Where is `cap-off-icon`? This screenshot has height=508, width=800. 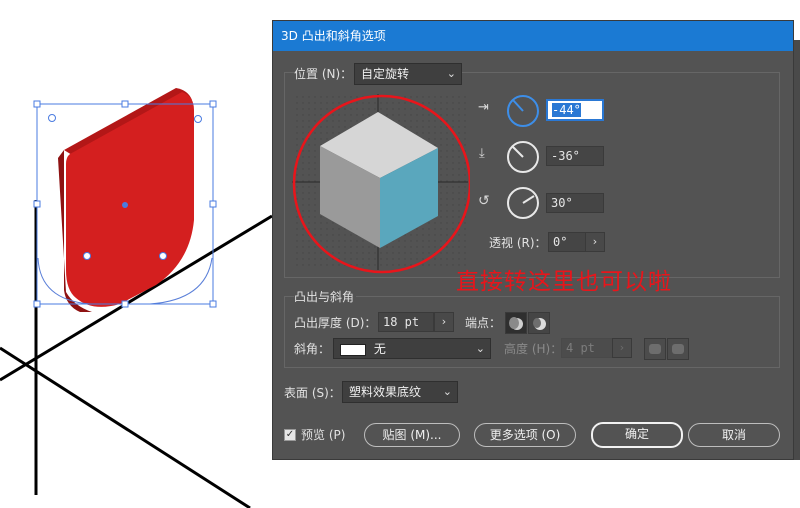 cap-off-icon is located at coordinates (539, 324).